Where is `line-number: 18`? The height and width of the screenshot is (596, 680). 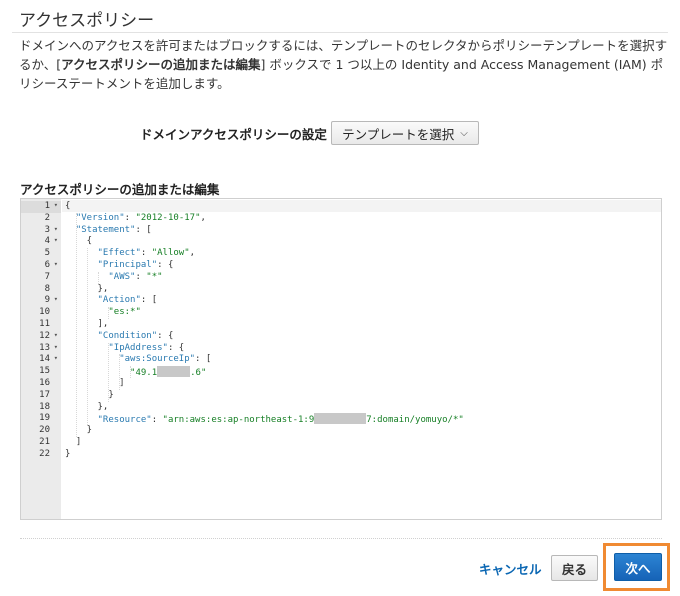
line-number: 18 is located at coordinates (41, 408).